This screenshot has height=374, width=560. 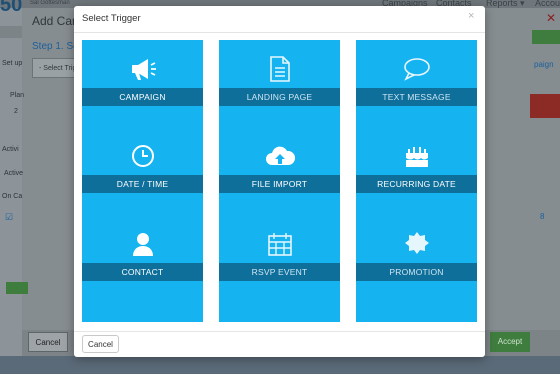 I want to click on tile-label: CONTACT, so click(x=142, y=272).